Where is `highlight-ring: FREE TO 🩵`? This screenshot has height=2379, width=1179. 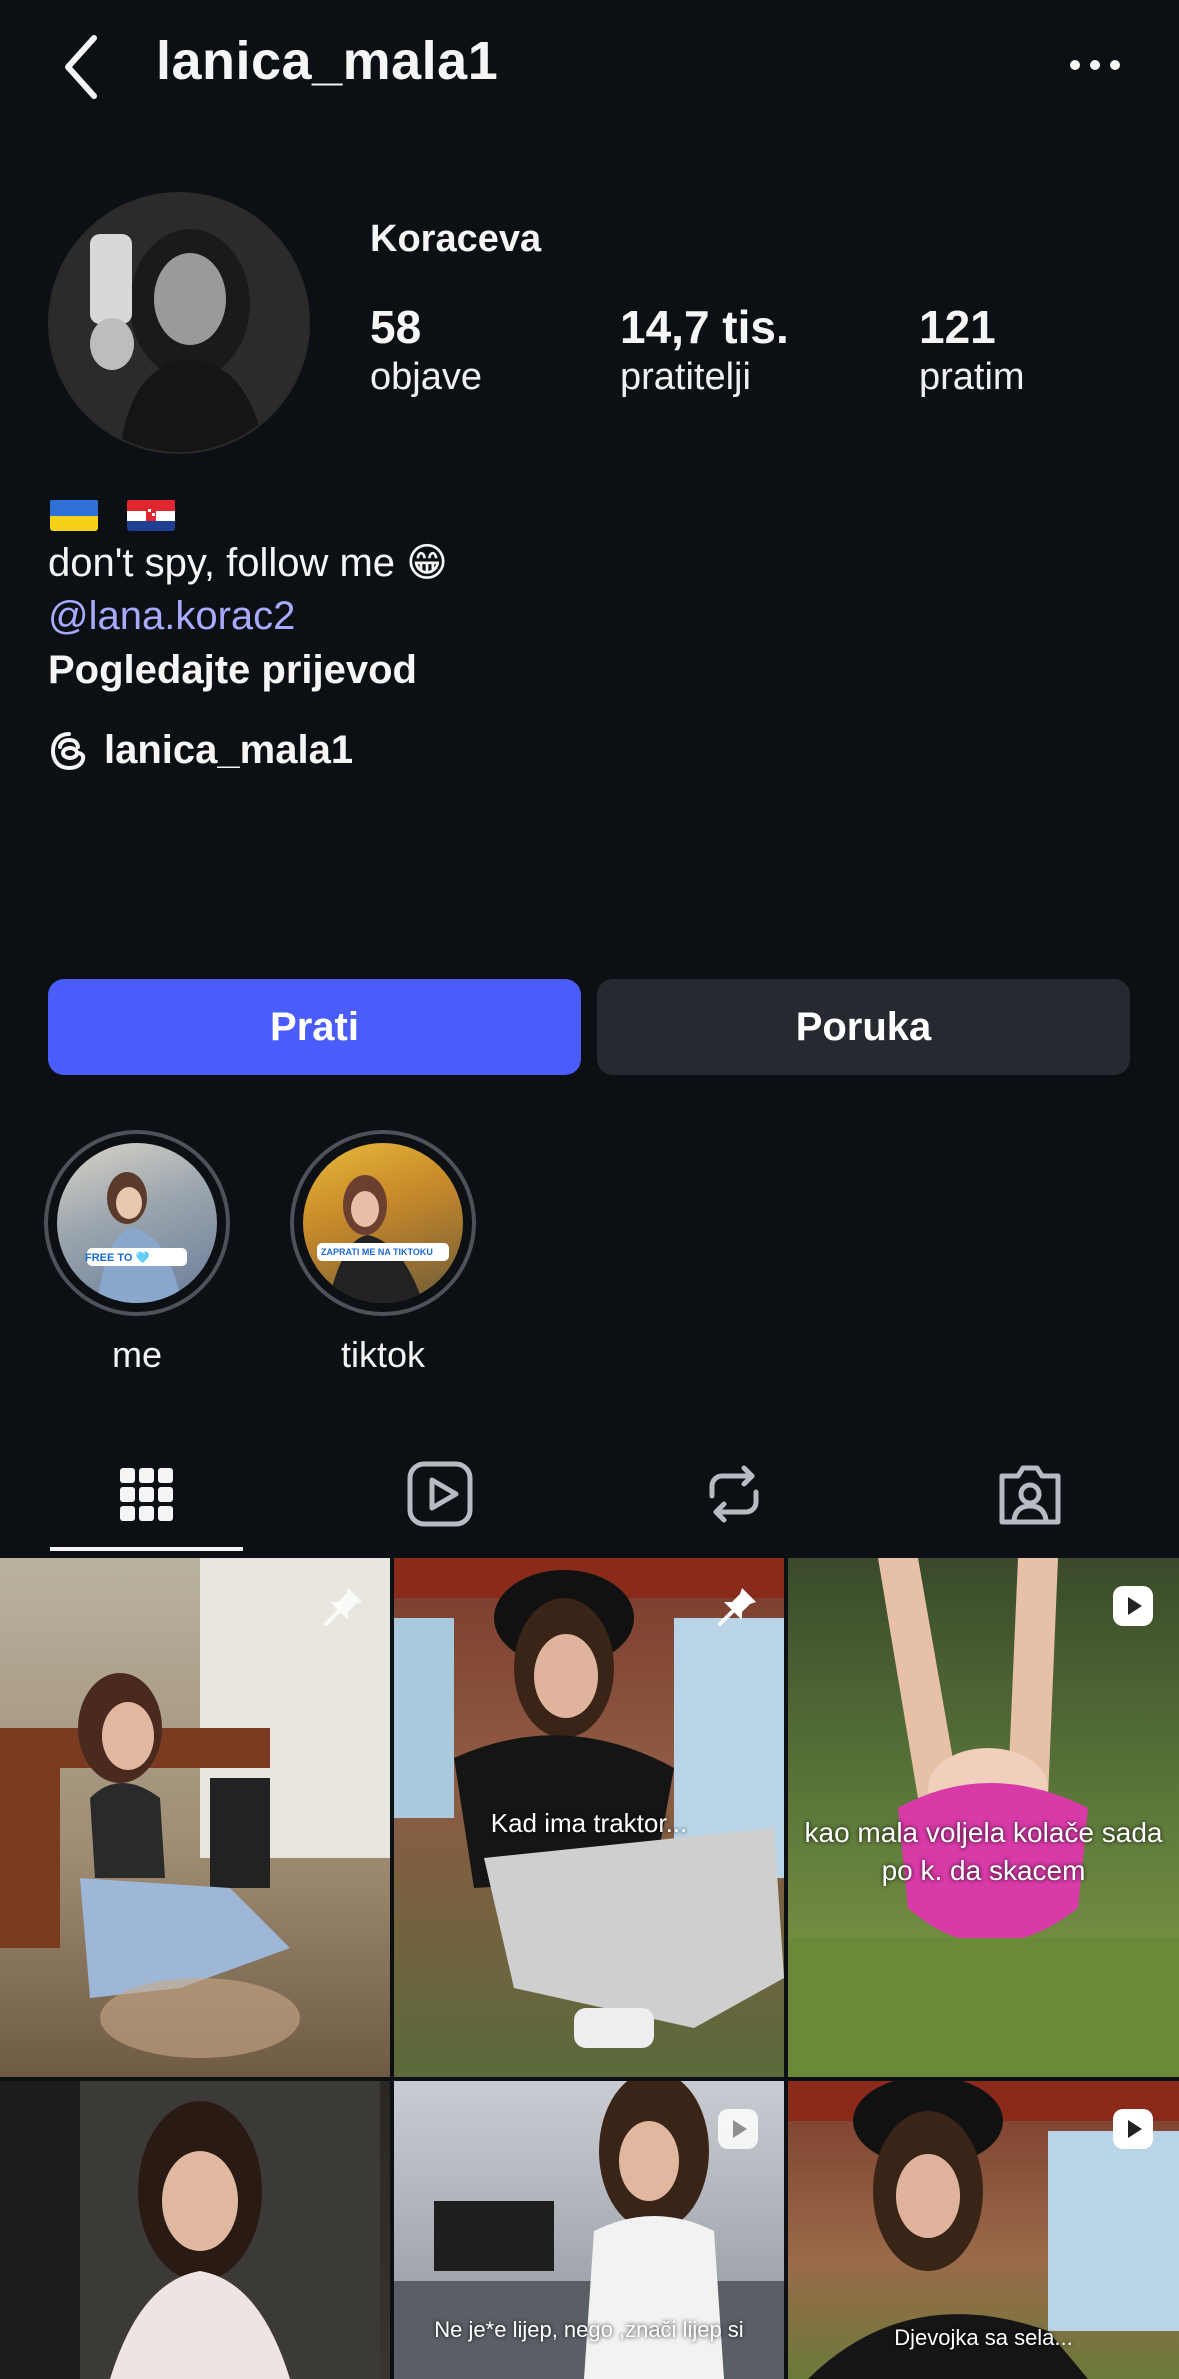
highlight-ring: FREE TO 🩵 is located at coordinates (137, 1223).